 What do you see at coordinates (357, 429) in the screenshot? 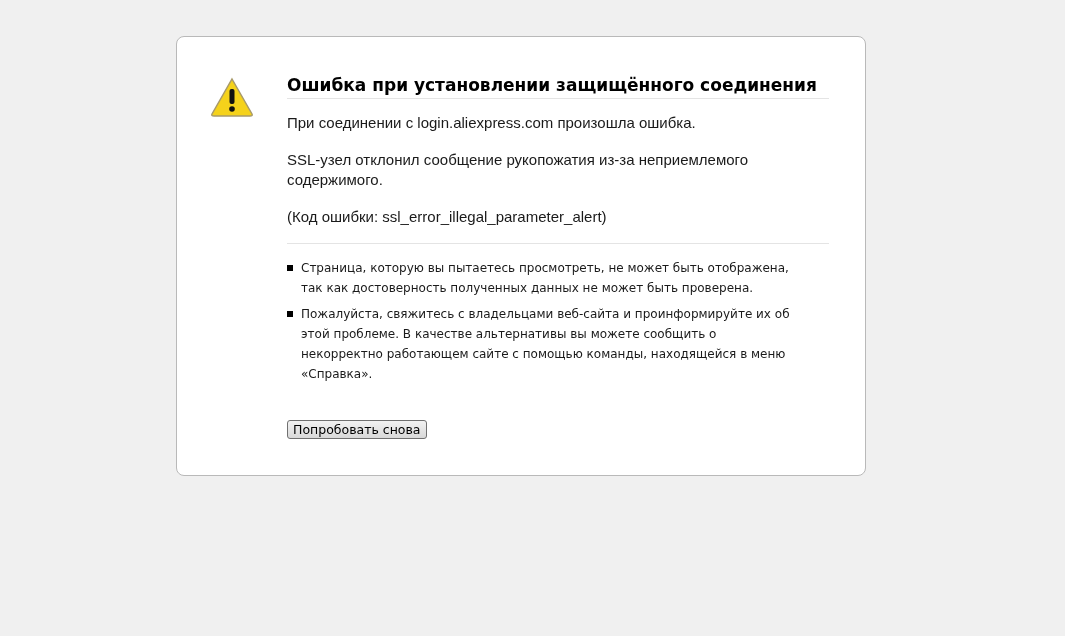
I see `retry-button: Попробовать снова` at bounding box center [357, 429].